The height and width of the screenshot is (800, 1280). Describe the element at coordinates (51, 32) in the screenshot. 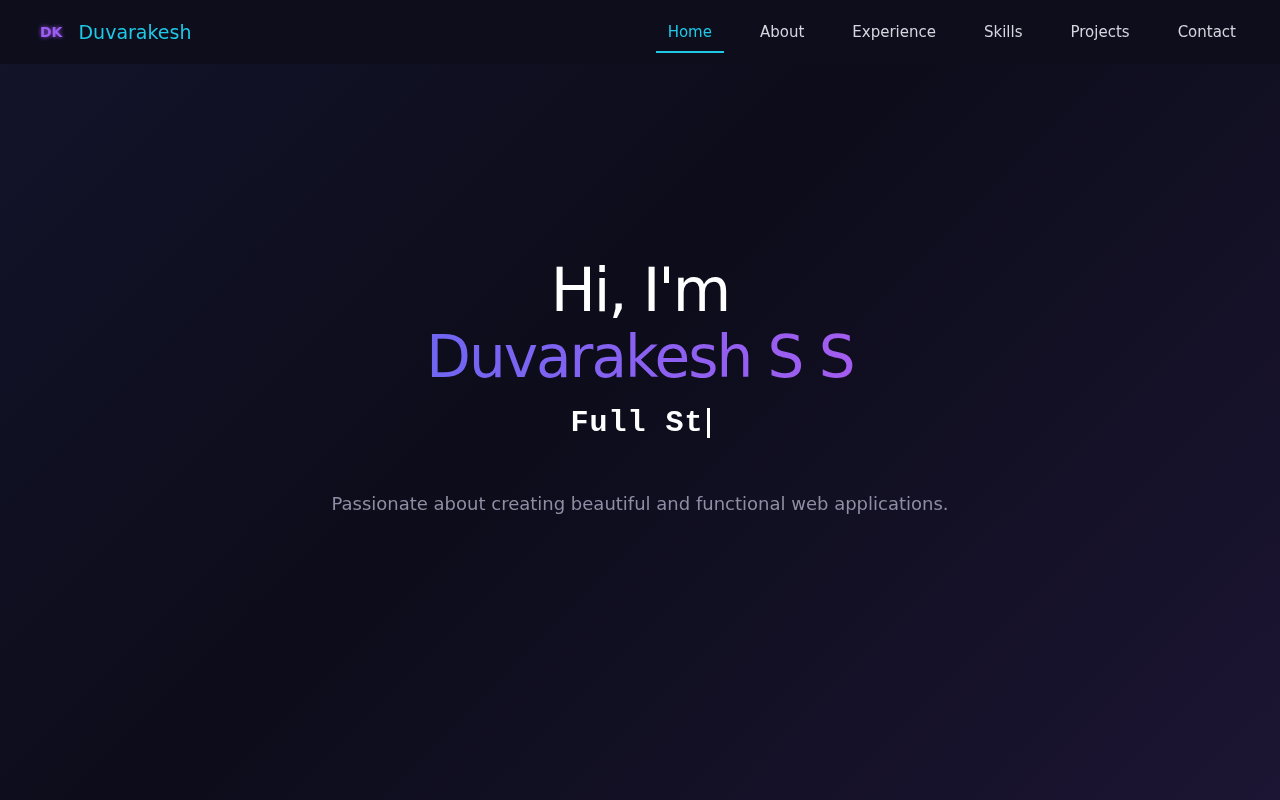

I see `logo-icon: DK` at that location.